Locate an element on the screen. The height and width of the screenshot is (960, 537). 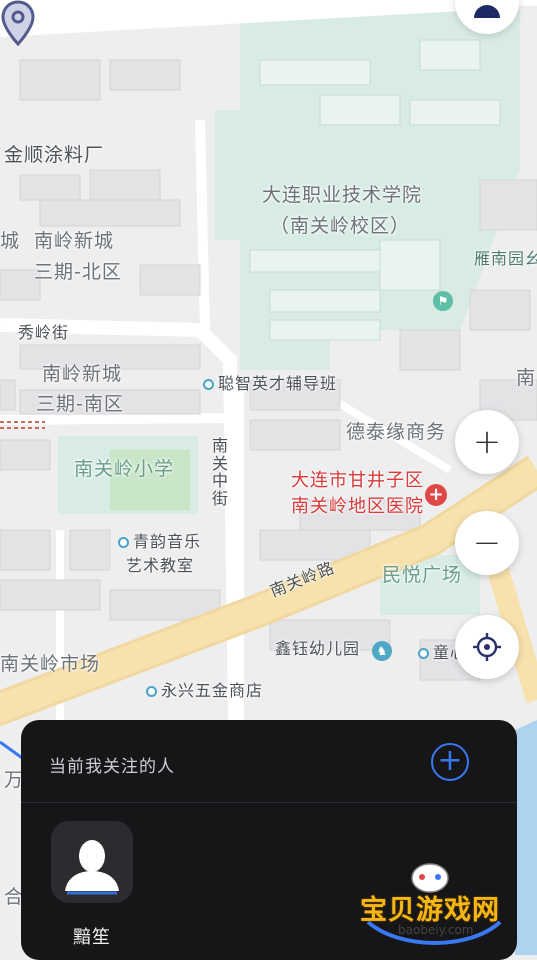
contact-avatar is located at coordinates (92, 862).